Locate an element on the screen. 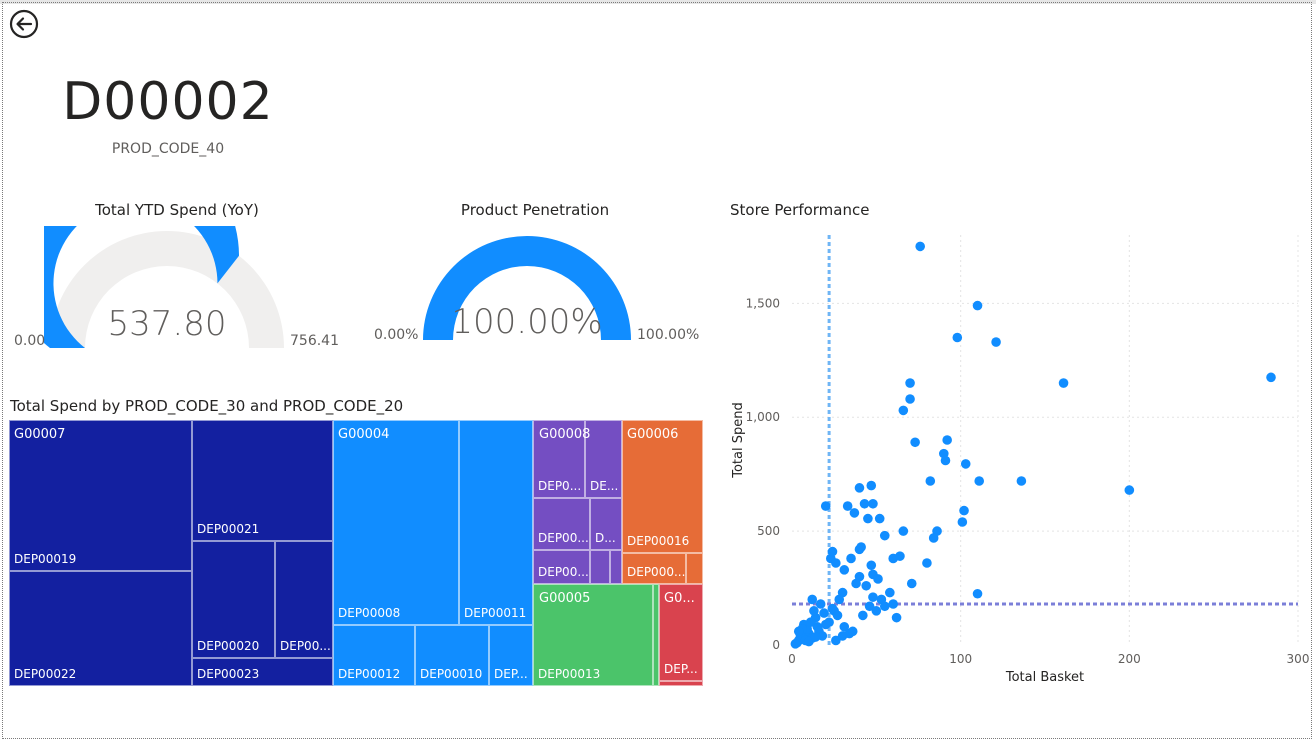  treemap-tile: DEP00020 is located at coordinates (233, 599).